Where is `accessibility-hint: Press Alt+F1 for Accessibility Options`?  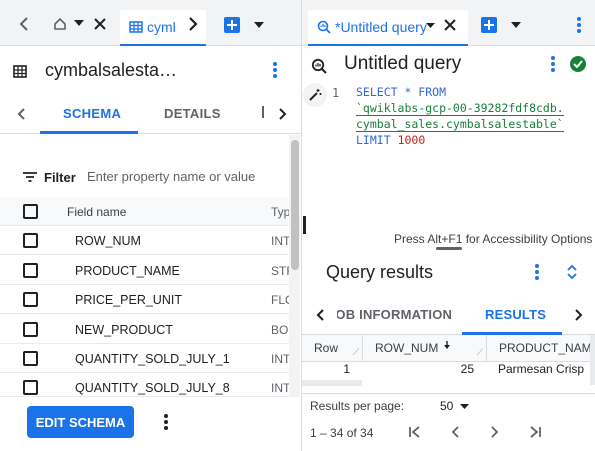
accessibility-hint: Press Alt+F1 for Accessibility Options is located at coordinates (493, 239).